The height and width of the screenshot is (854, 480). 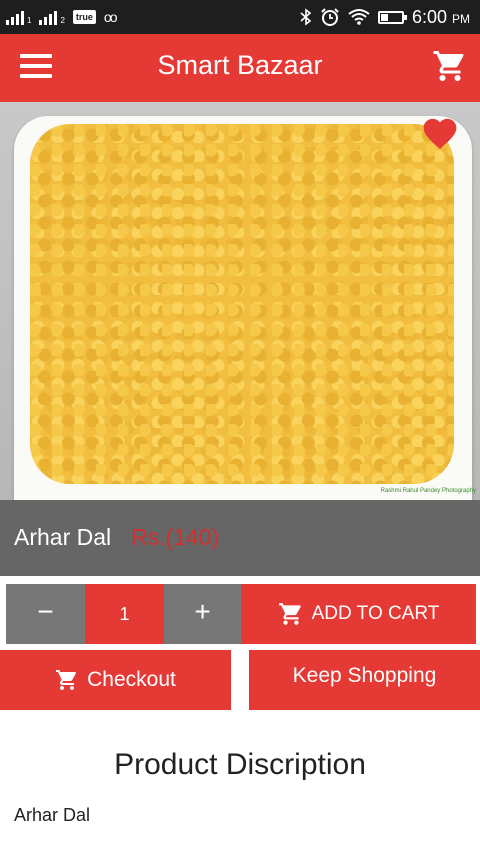 I want to click on product-title-band: Arhar Dal Rs.(140), so click(x=240, y=538).